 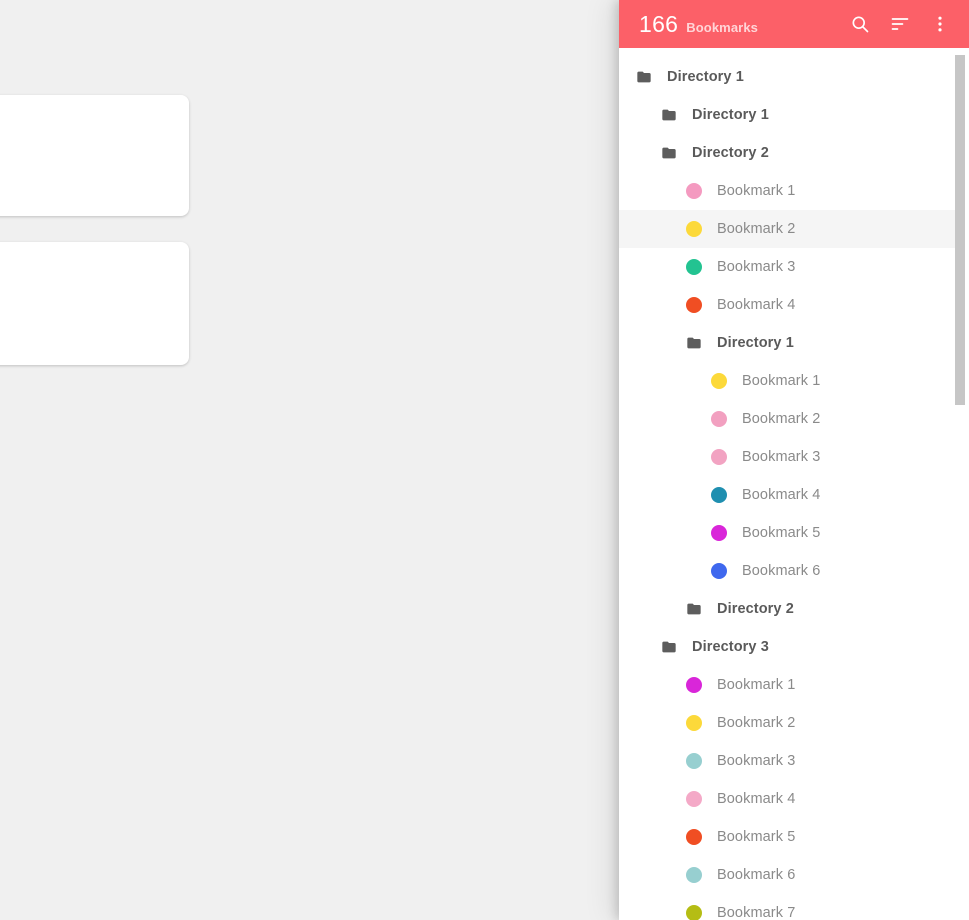 I want to click on drawer-scrollbar-track, so click(x=960, y=484).